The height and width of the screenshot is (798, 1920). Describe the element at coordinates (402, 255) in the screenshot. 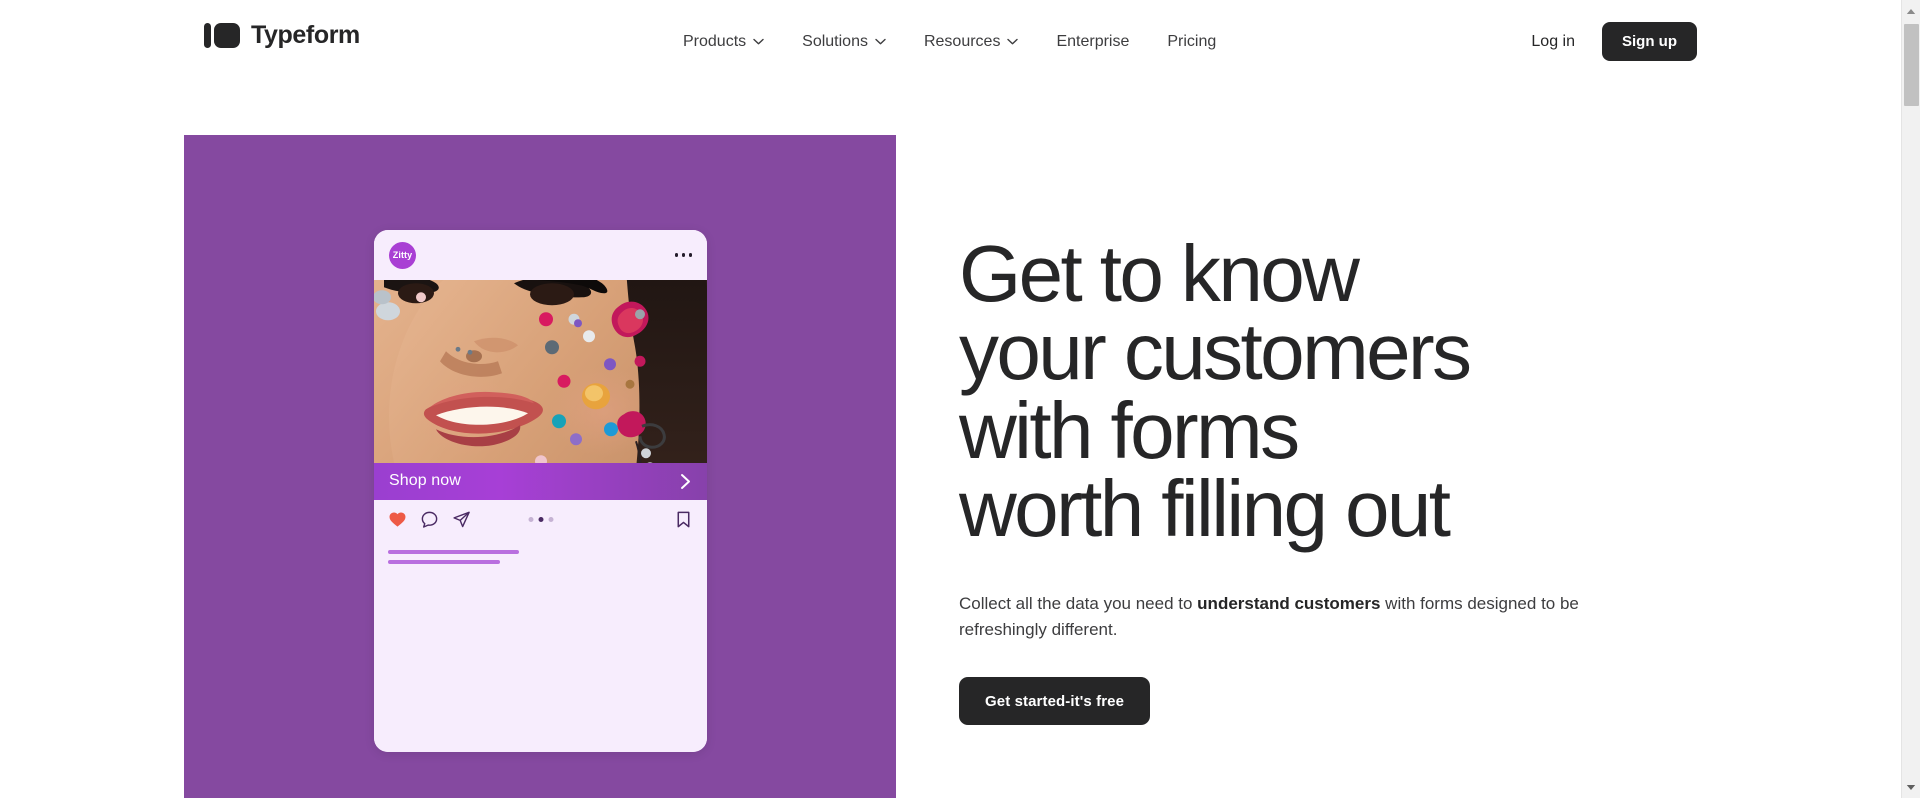

I see `avatar: Zitty` at that location.